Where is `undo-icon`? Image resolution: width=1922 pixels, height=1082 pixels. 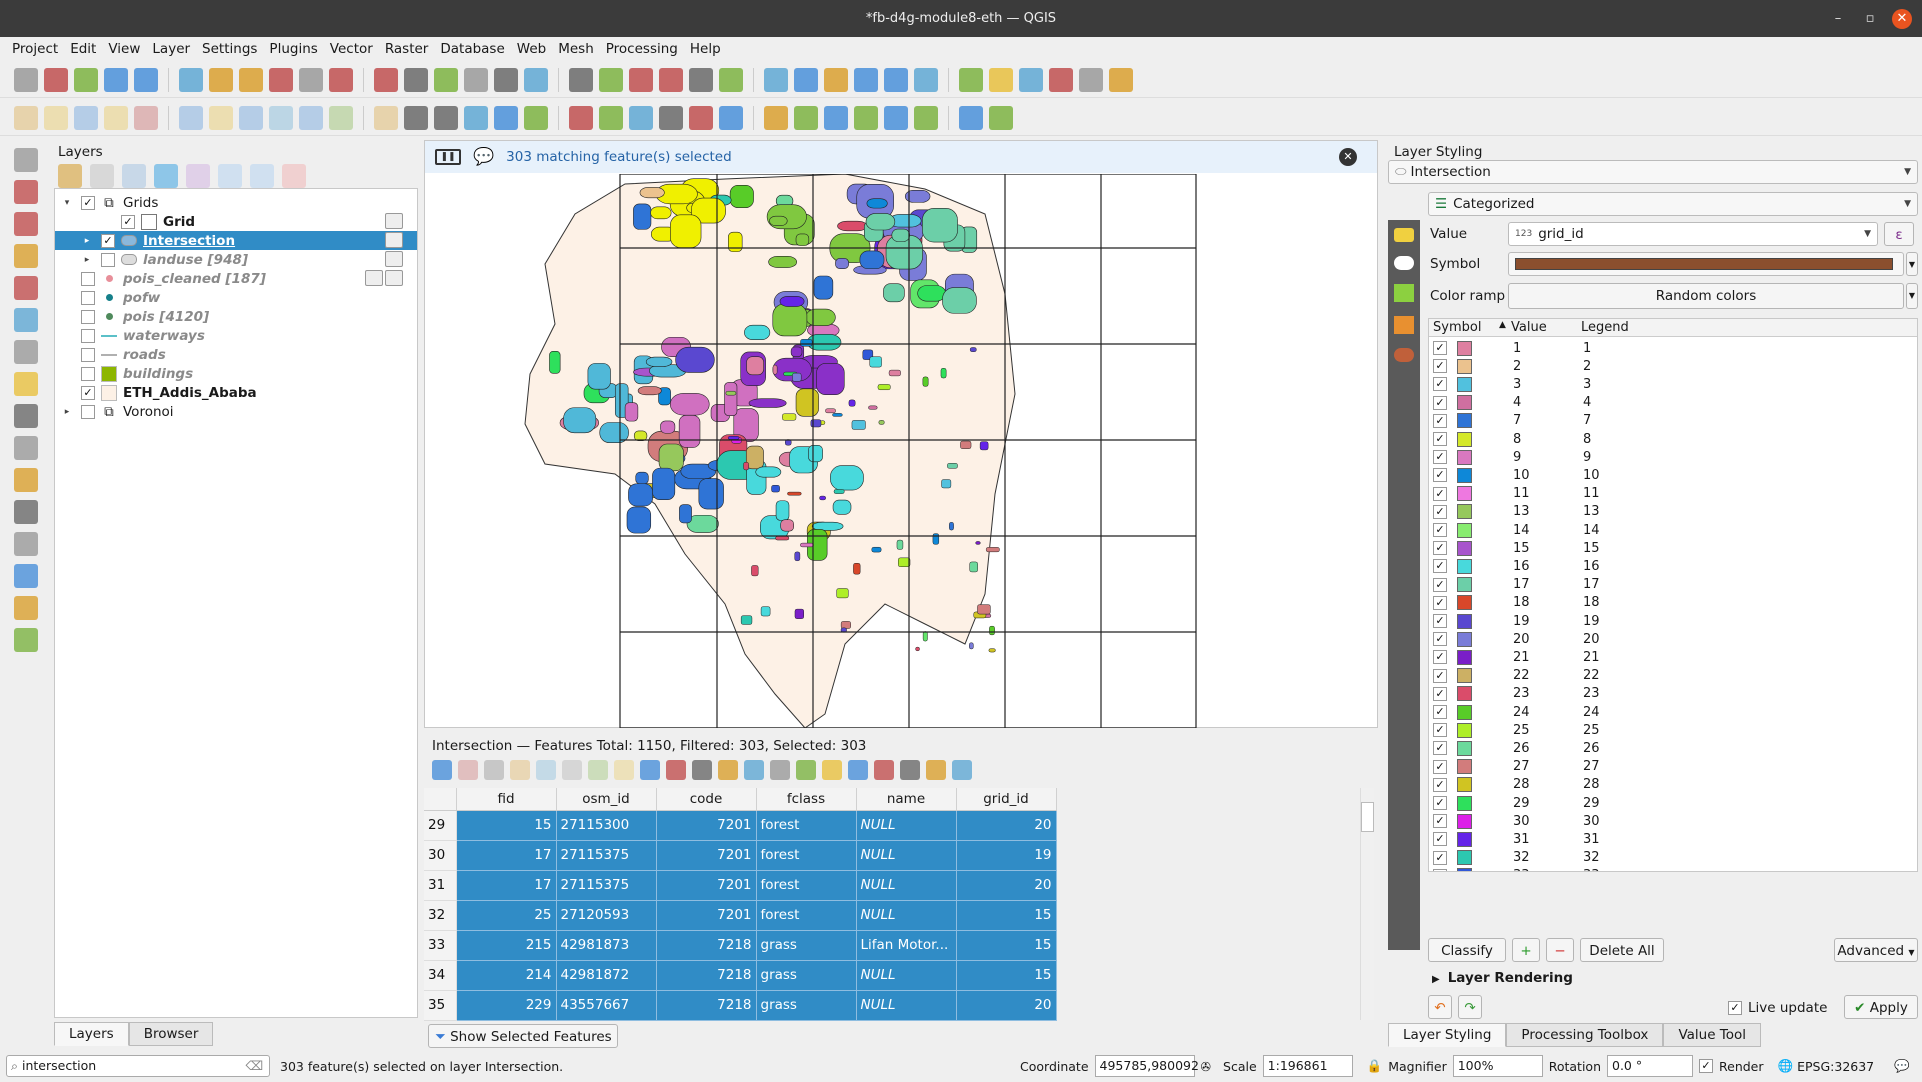 undo-icon is located at coordinates (341, 117).